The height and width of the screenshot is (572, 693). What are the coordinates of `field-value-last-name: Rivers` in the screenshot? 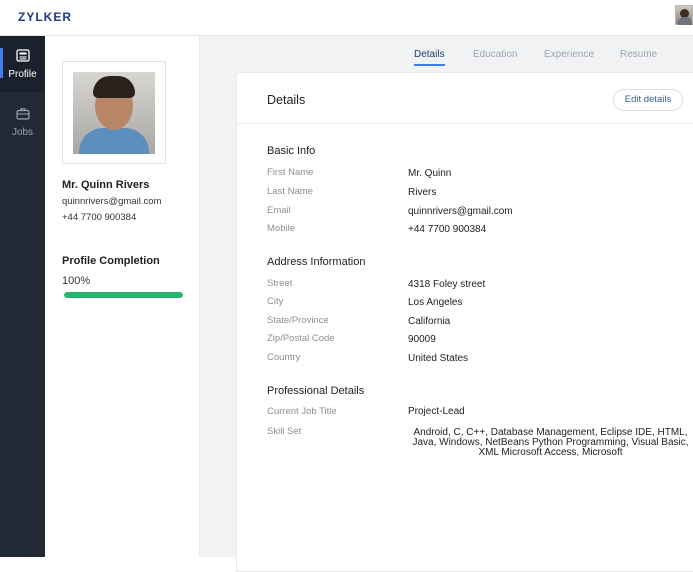 It's located at (422, 192).